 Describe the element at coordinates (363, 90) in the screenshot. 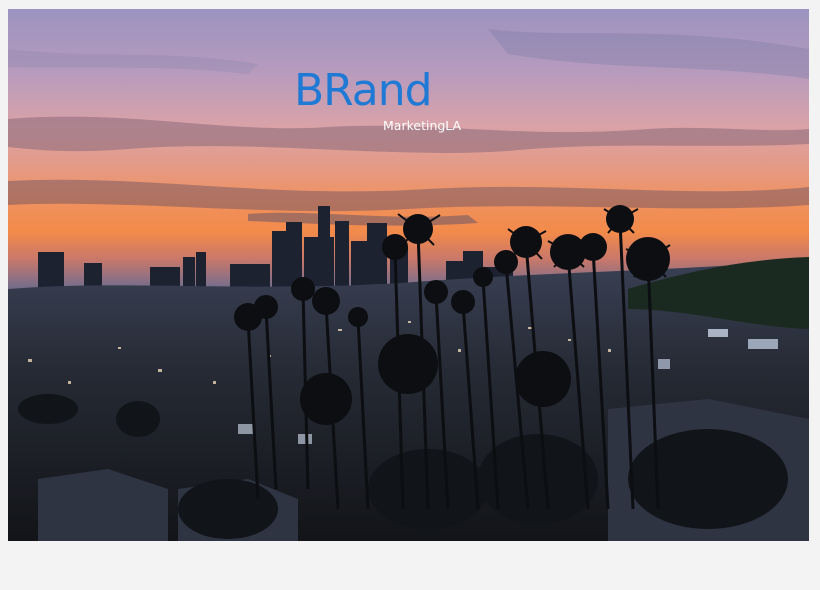

I see `logo-wordmark: BRand` at that location.